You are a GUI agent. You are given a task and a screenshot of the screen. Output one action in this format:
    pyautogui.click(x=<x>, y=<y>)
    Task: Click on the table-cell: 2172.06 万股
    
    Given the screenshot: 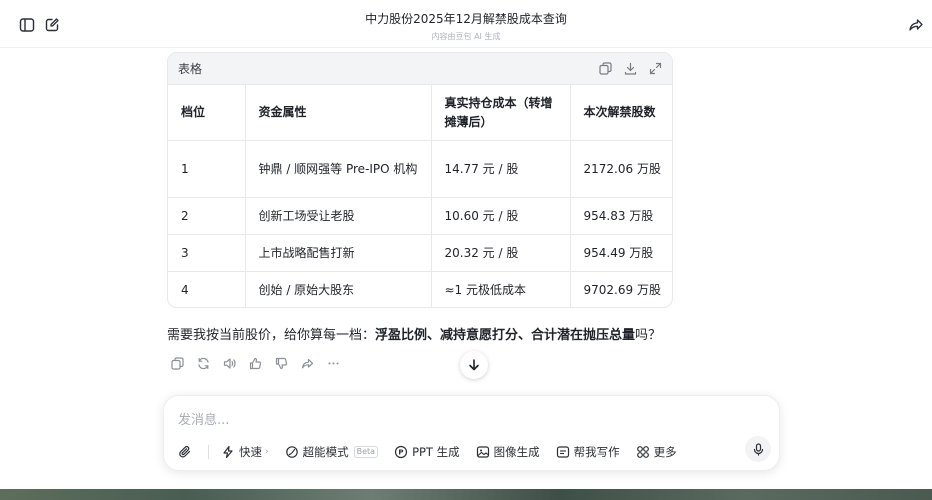 What is the action you would take?
    pyautogui.click(x=621, y=169)
    